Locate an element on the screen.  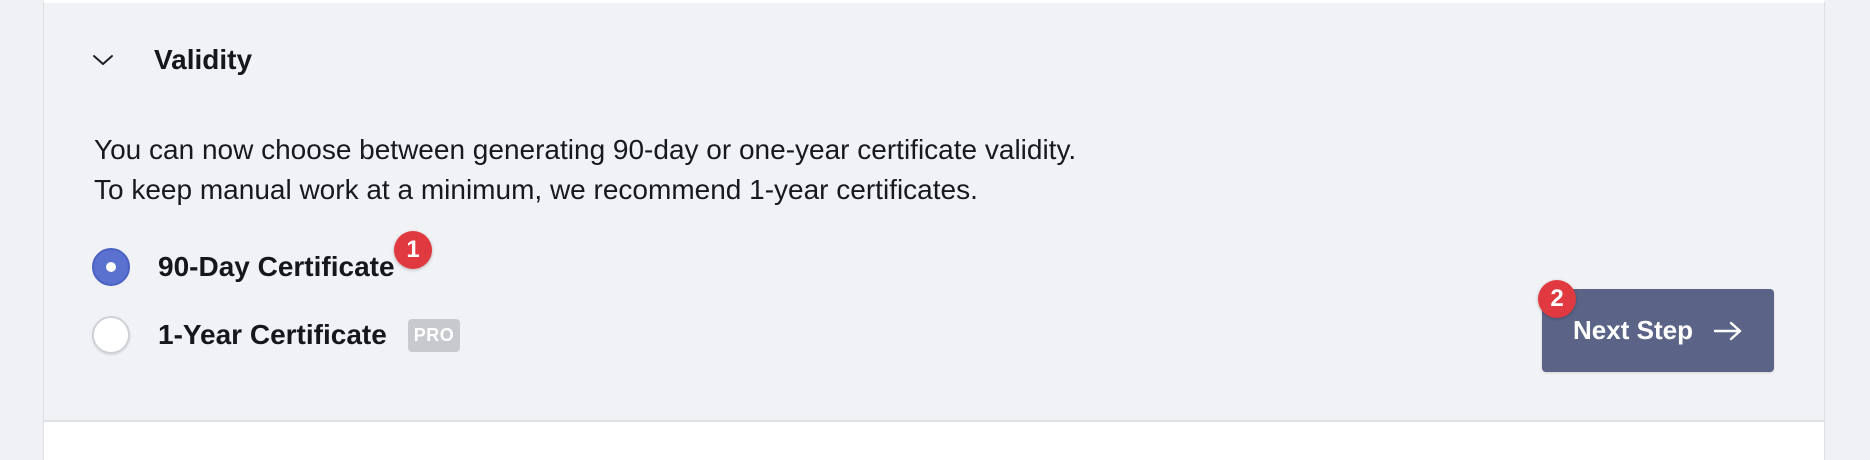
chevron-down-icon is located at coordinates (103, 60).